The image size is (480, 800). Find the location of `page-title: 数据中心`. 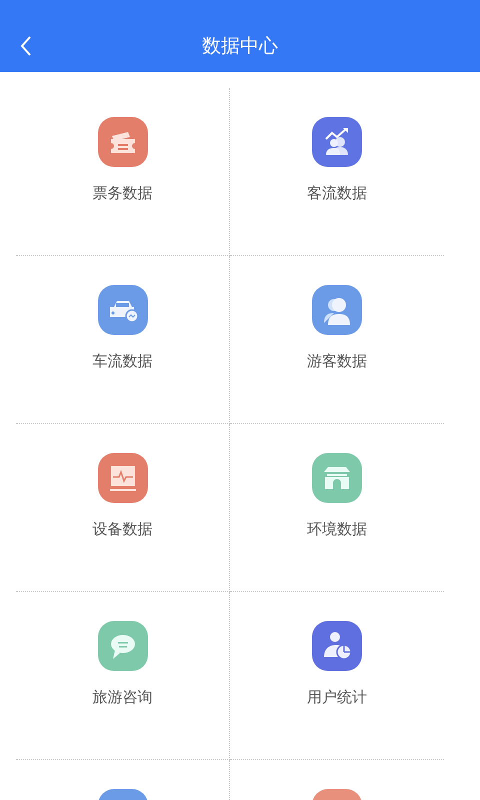

page-title: 数据中心 is located at coordinates (240, 46).